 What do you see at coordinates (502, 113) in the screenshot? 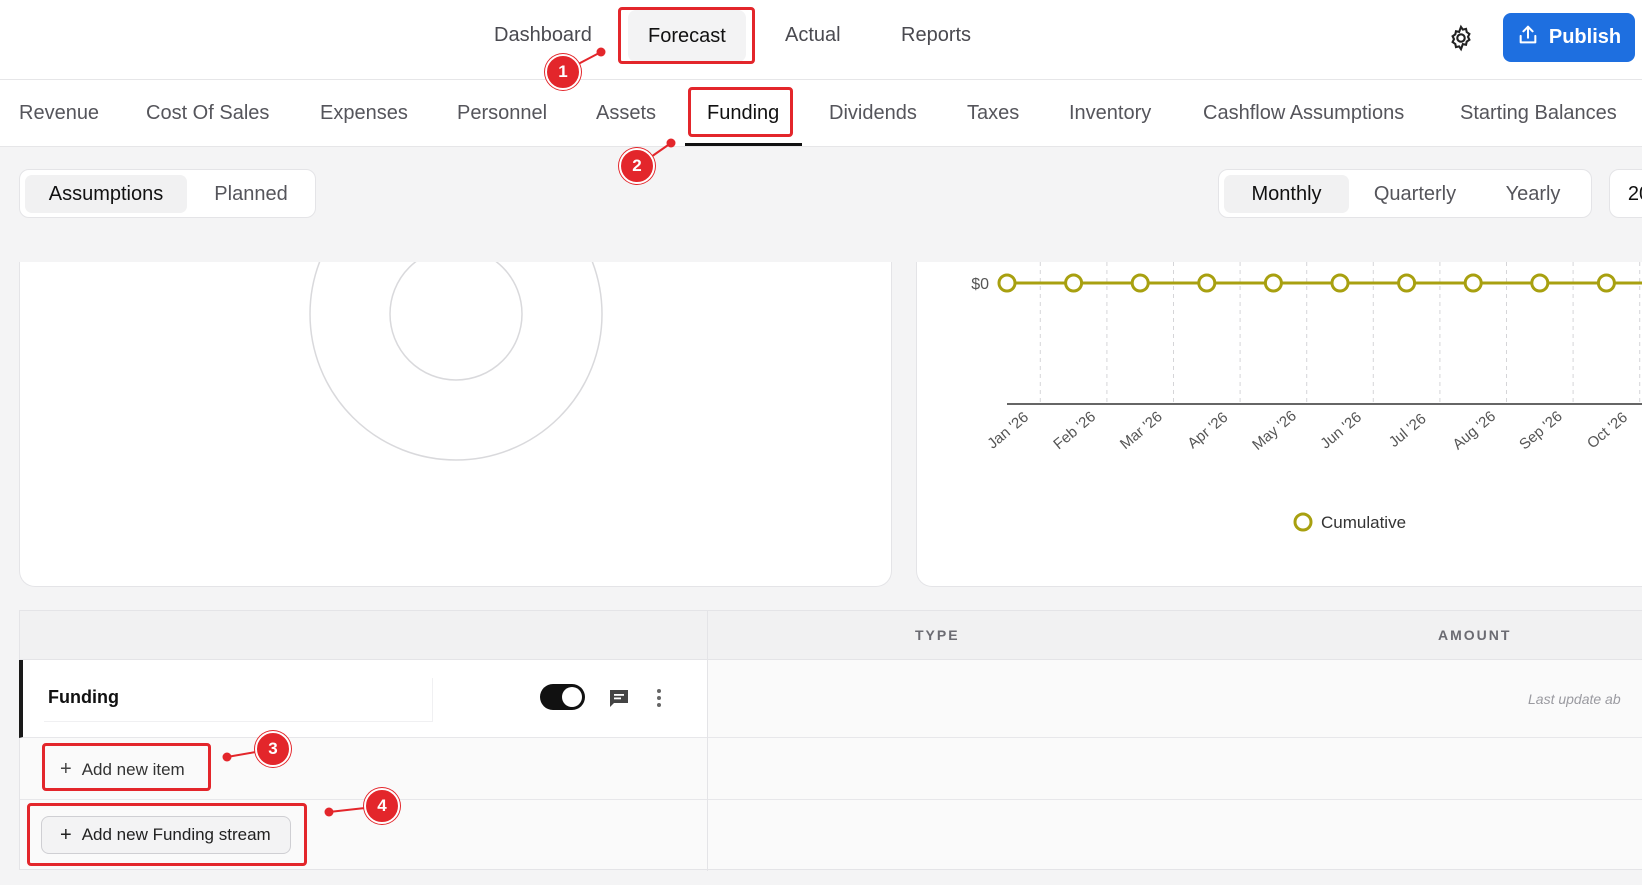
I see `subnav-personnel: Personnel` at bounding box center [502, 113].